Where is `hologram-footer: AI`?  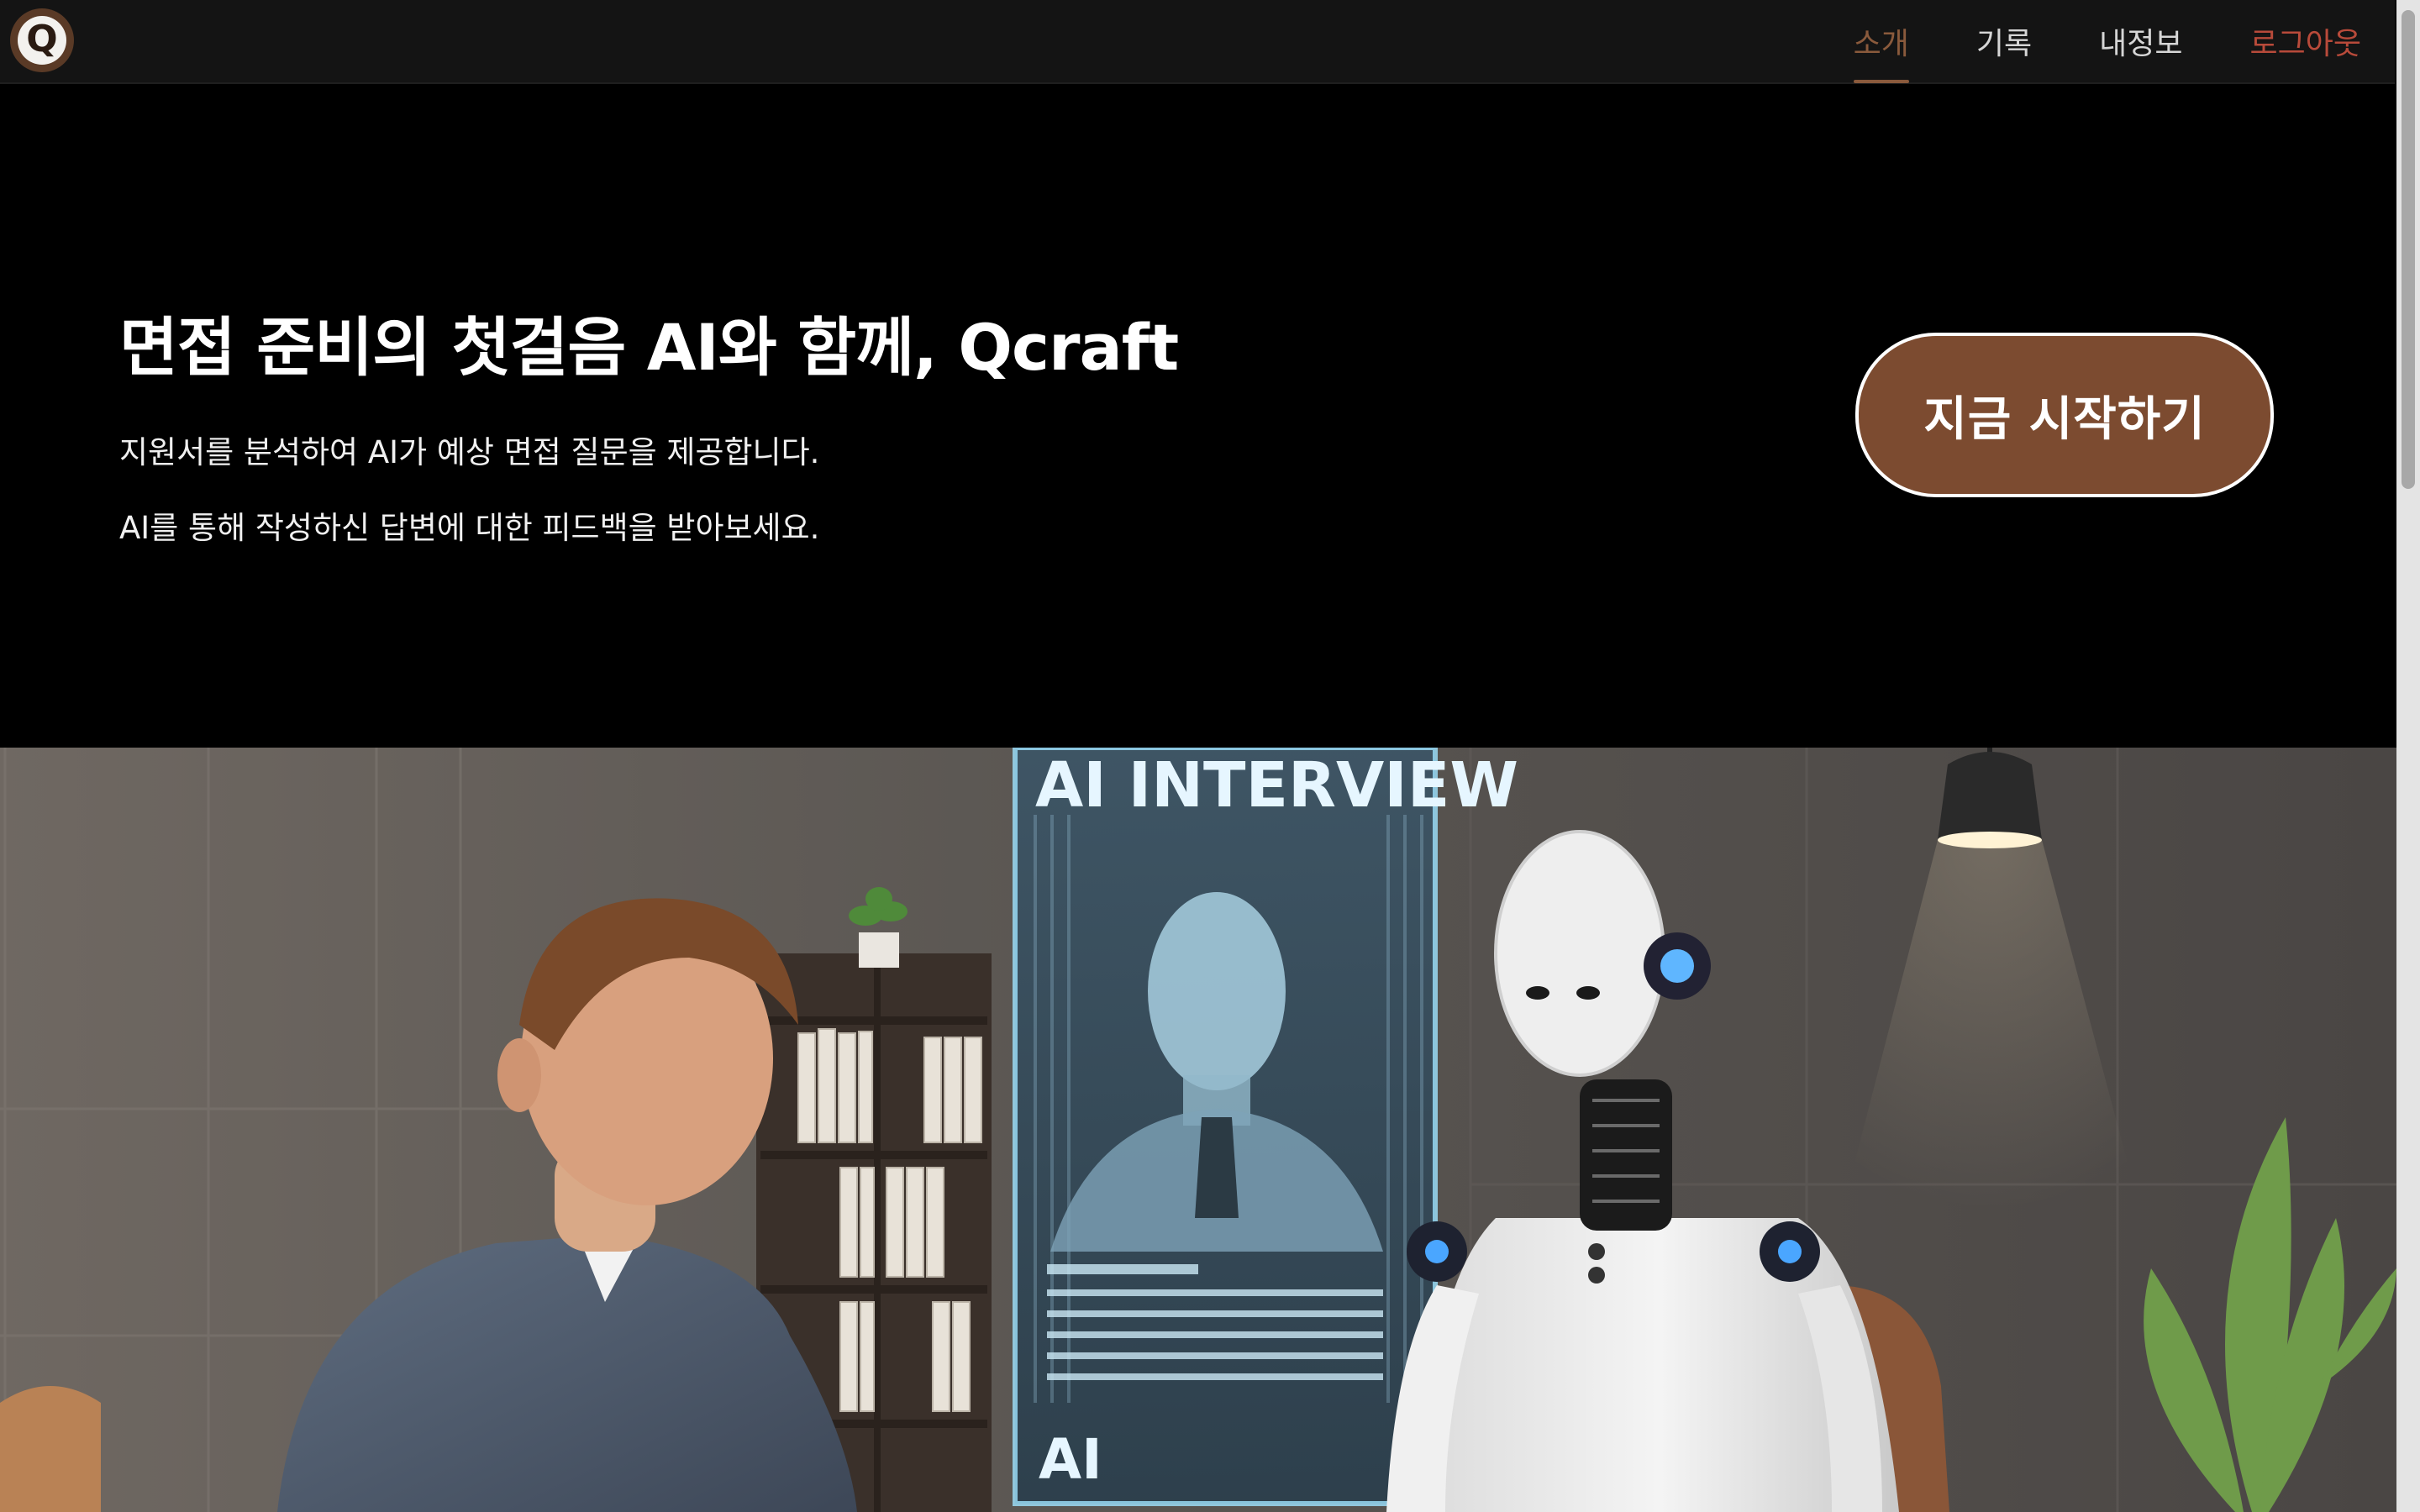
hologram-footer: AI is located at coordinates (1071, 1459).